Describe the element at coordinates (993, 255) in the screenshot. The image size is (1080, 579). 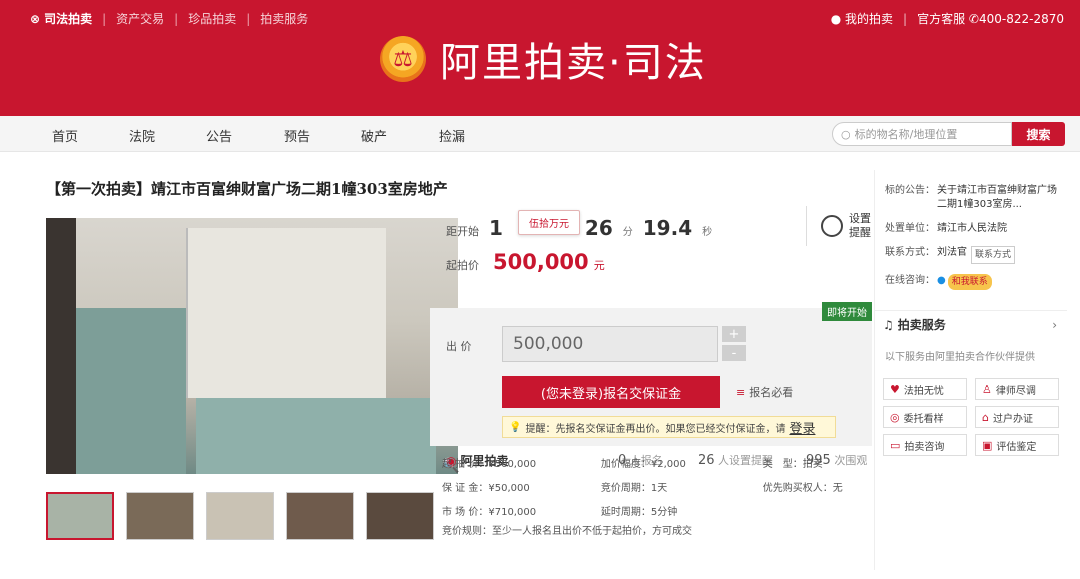
I see `contact-button: 联系方式` at that location.